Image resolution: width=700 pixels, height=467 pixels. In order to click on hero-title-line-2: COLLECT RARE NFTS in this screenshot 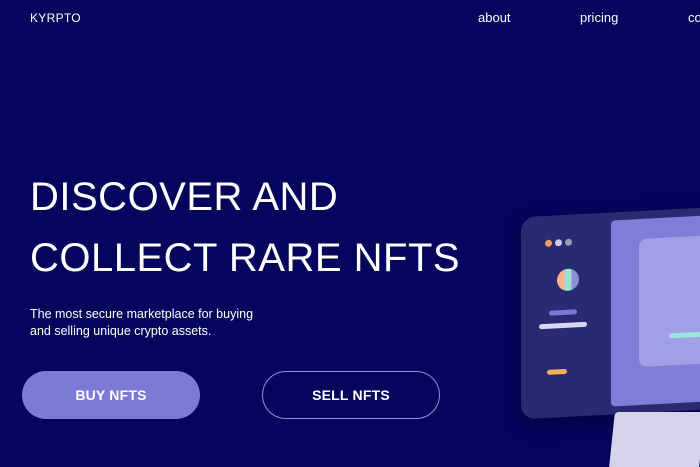, I will do `click(245, 258)`.